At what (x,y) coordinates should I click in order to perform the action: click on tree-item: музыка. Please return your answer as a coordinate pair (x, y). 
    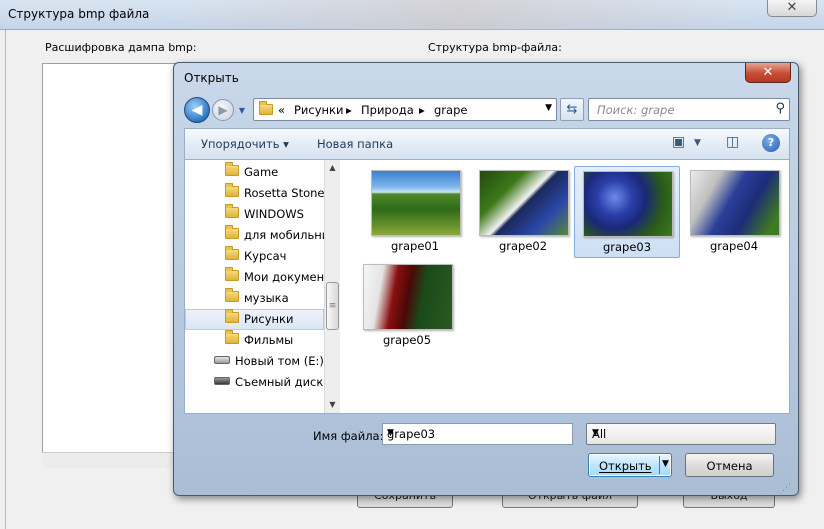
    Looking at the image, I should click on (254, 298).